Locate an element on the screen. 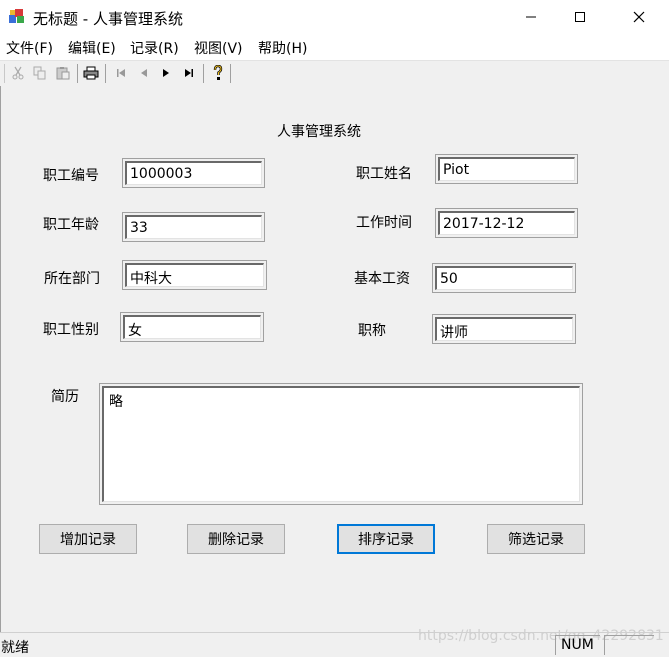  title-label: 职称 is located at coordinates (372, 331).